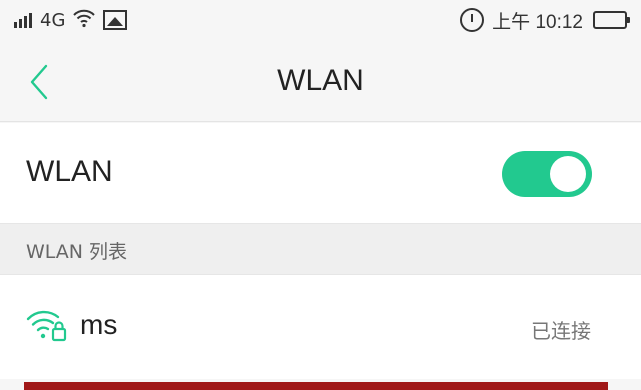 Image resolution: width=641 pixels, height=390 pixels. I want to click on status-right: 上午 10:12, so click(545, 20).